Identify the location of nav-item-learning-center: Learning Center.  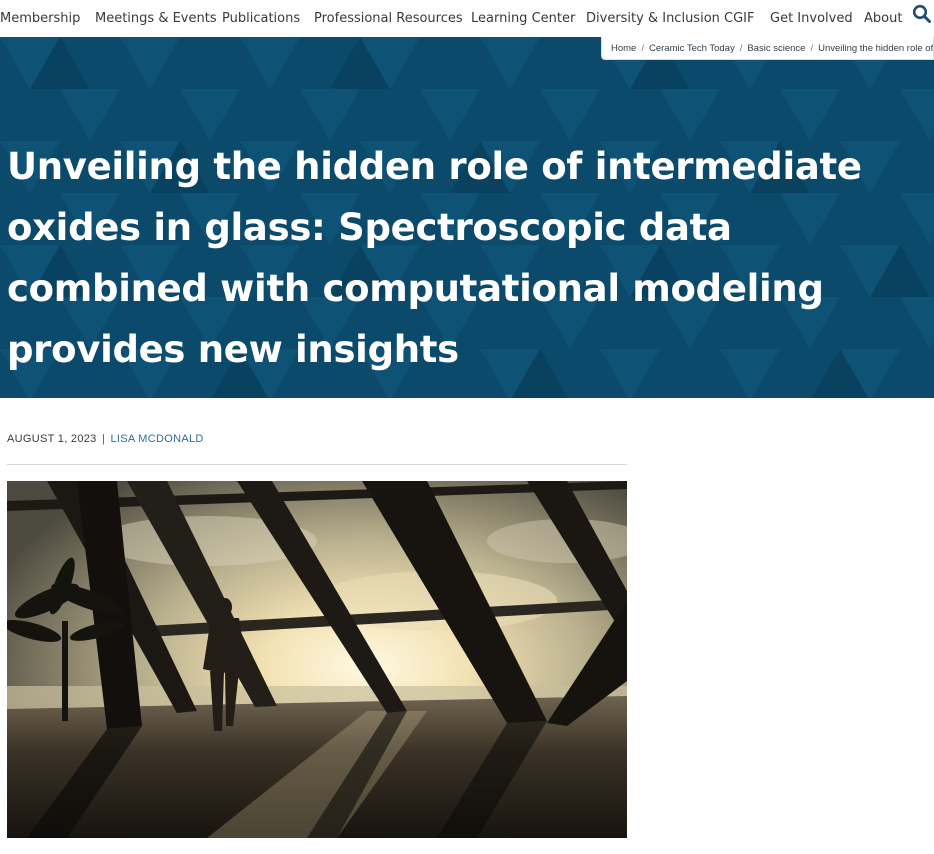
(523, 18).